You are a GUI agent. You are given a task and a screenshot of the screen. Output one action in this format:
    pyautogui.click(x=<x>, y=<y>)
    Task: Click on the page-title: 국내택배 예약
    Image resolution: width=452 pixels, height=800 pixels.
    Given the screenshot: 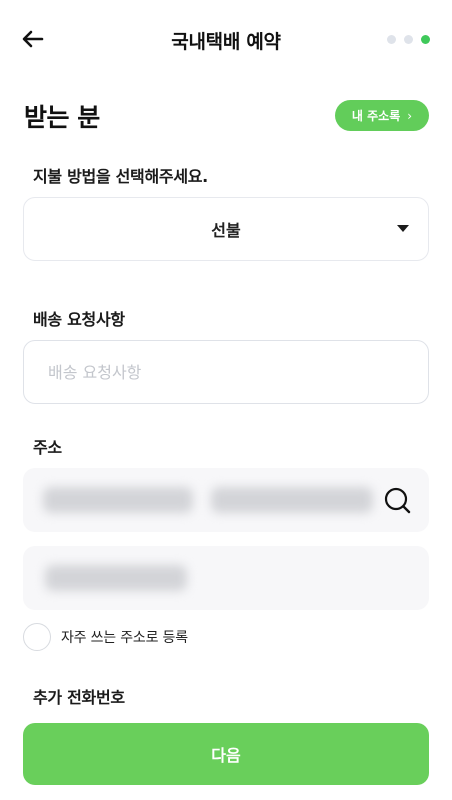 What is the action you would take?
    pyautogui.click(x=226, y=42)
    